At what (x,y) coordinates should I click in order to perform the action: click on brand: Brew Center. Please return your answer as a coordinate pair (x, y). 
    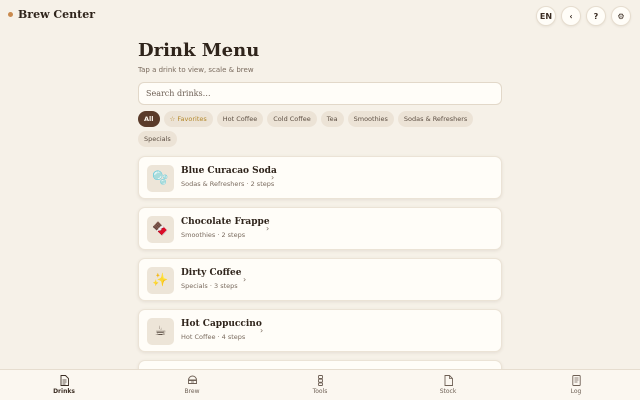
    Looking at the image, I should click on (51, 14).